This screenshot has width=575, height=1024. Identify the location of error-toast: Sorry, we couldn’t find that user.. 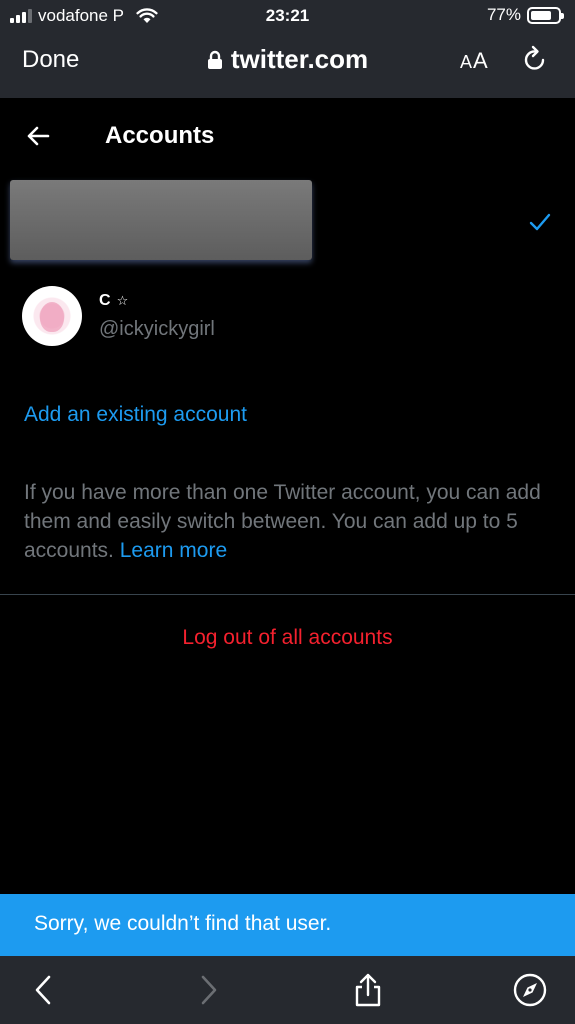
(287, 925).